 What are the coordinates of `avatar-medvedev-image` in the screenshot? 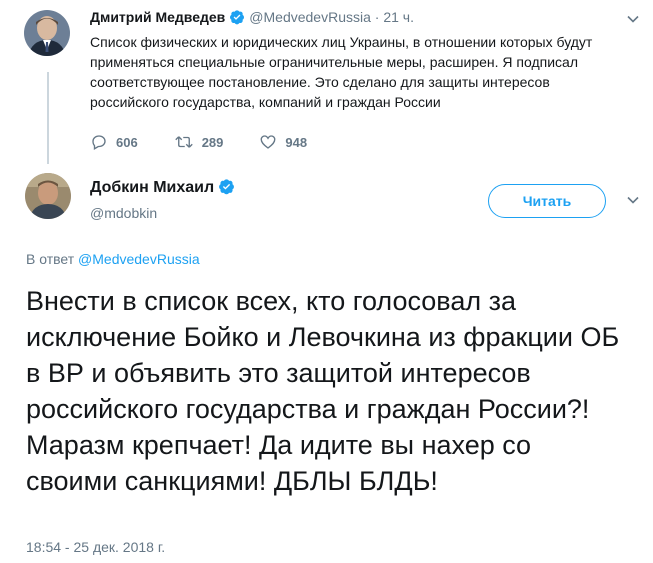 It's located at (47, 33).